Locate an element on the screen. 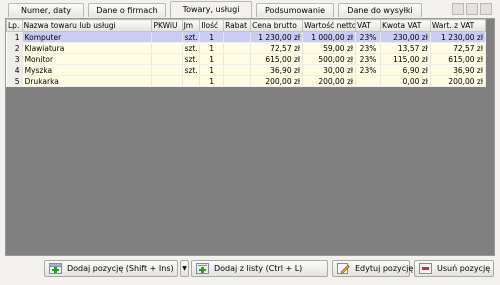 The height and width of the screenshot is (285, 500). maximize-icon is located at coordinates (472, 9).